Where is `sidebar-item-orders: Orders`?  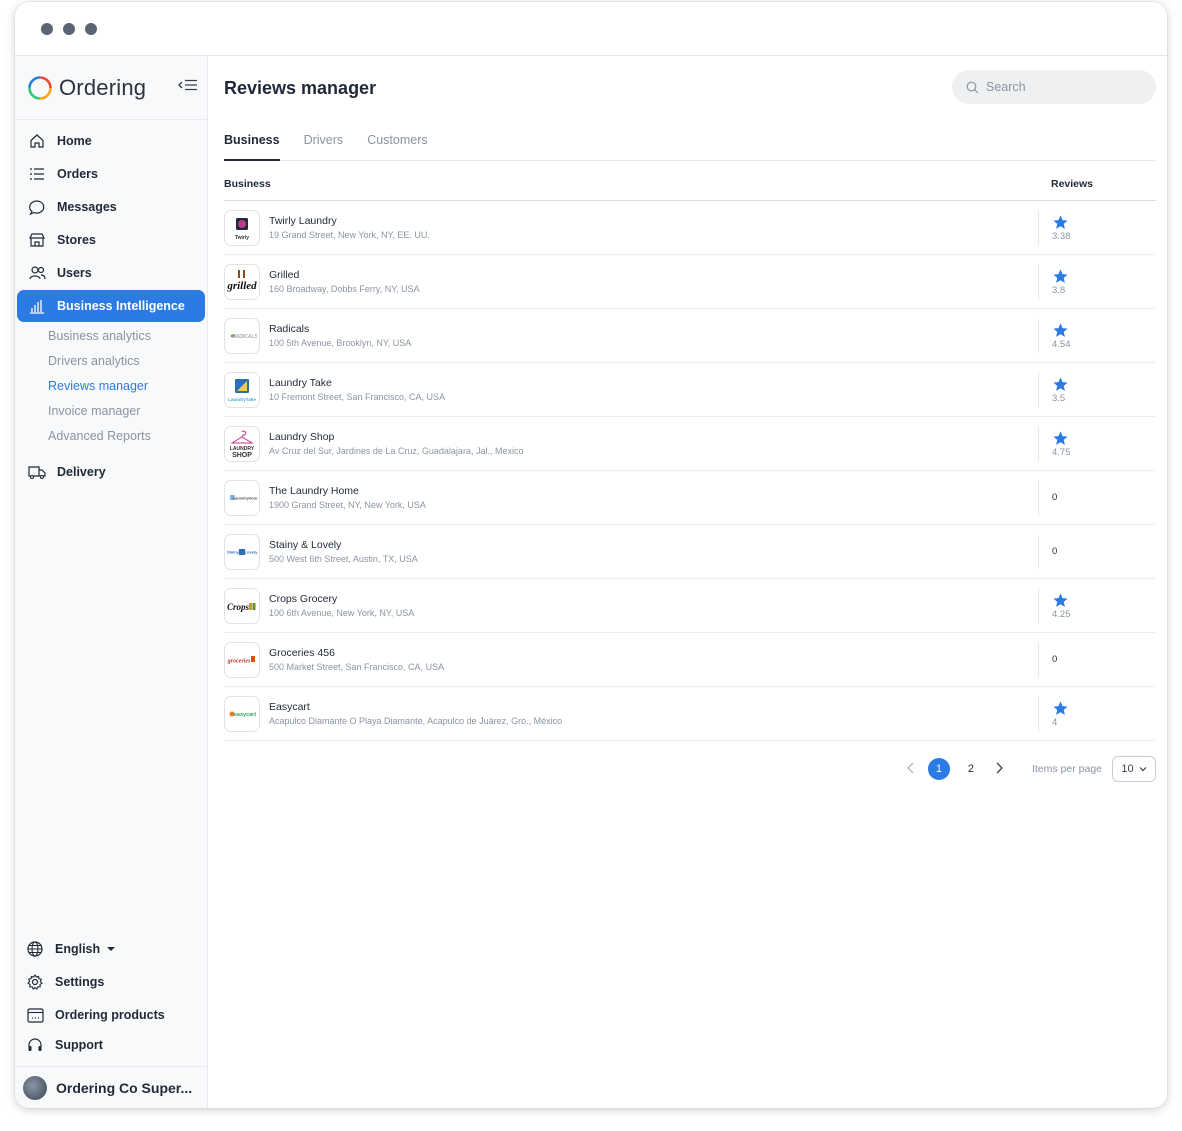
sidebar-item-orders: Orders is located at coordinates (111, 174).